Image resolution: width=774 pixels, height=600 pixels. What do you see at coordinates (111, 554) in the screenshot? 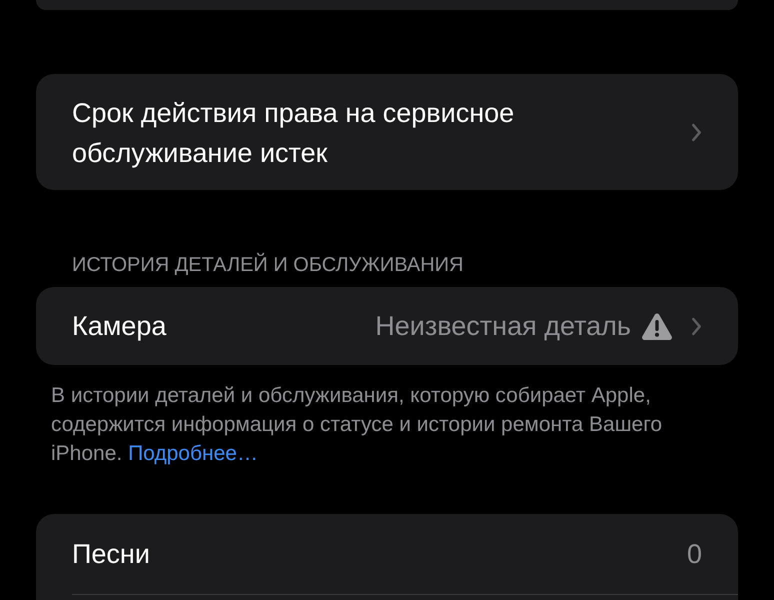
I see `row-label: Песни` at bounding box center [111, 554].